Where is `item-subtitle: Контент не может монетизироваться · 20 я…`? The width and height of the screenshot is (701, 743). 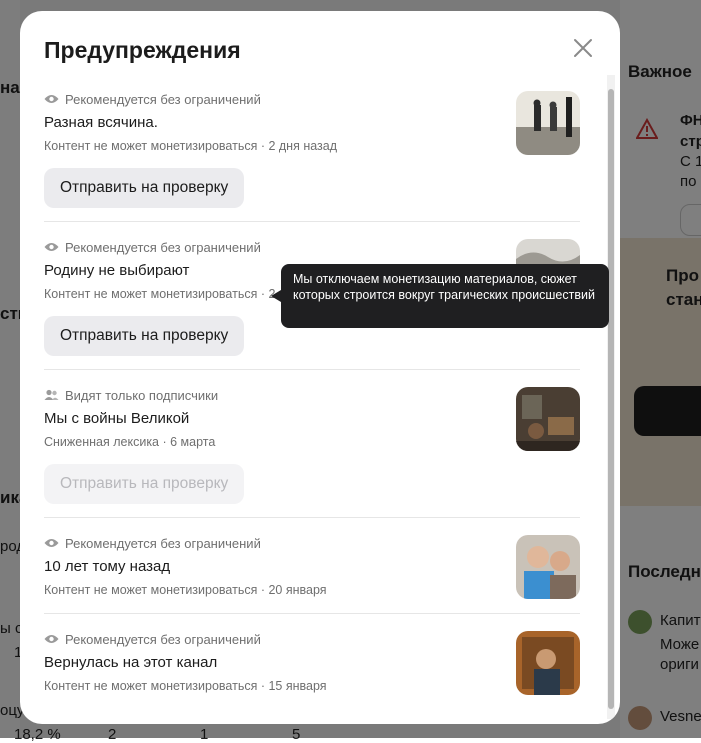
item-subtitle: Контент не может монетизироваться · 20 я… is located at coordinates (185, 590).